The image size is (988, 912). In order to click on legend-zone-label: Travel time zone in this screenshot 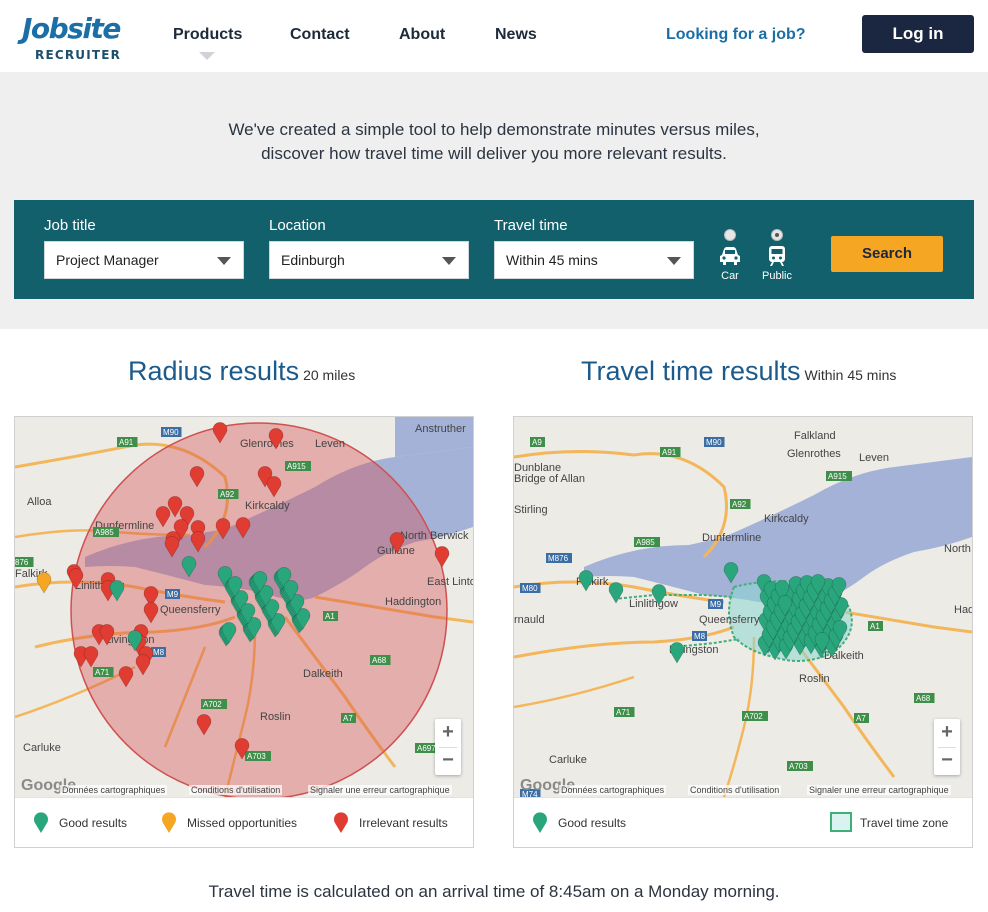, I will do `click(904, 823)`.